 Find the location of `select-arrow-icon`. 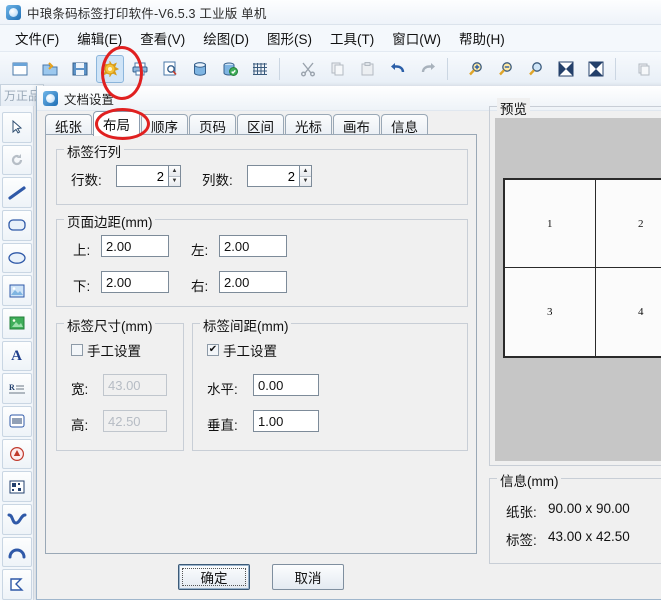

select-arrow-icon is located at coordinates (16, 127).